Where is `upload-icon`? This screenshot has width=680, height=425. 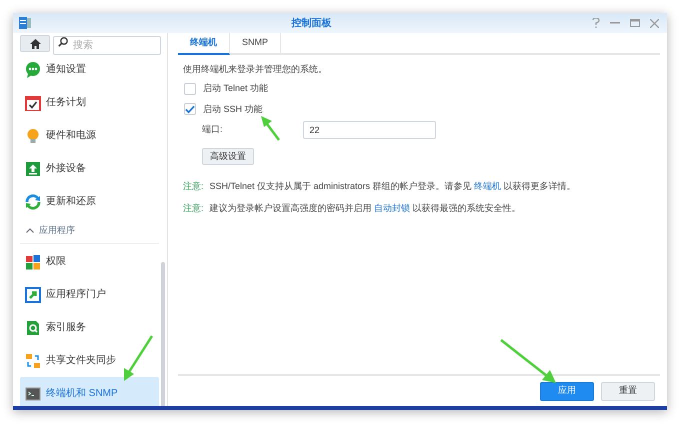
upload-icon is located at coordinates (33, 168).